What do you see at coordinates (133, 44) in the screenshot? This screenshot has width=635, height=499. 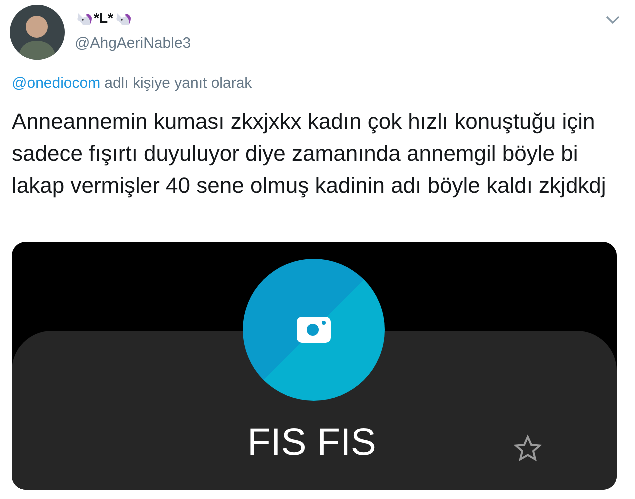 I see `user-handle: @AhgAeriNable3` at bounding box center [133, 44].